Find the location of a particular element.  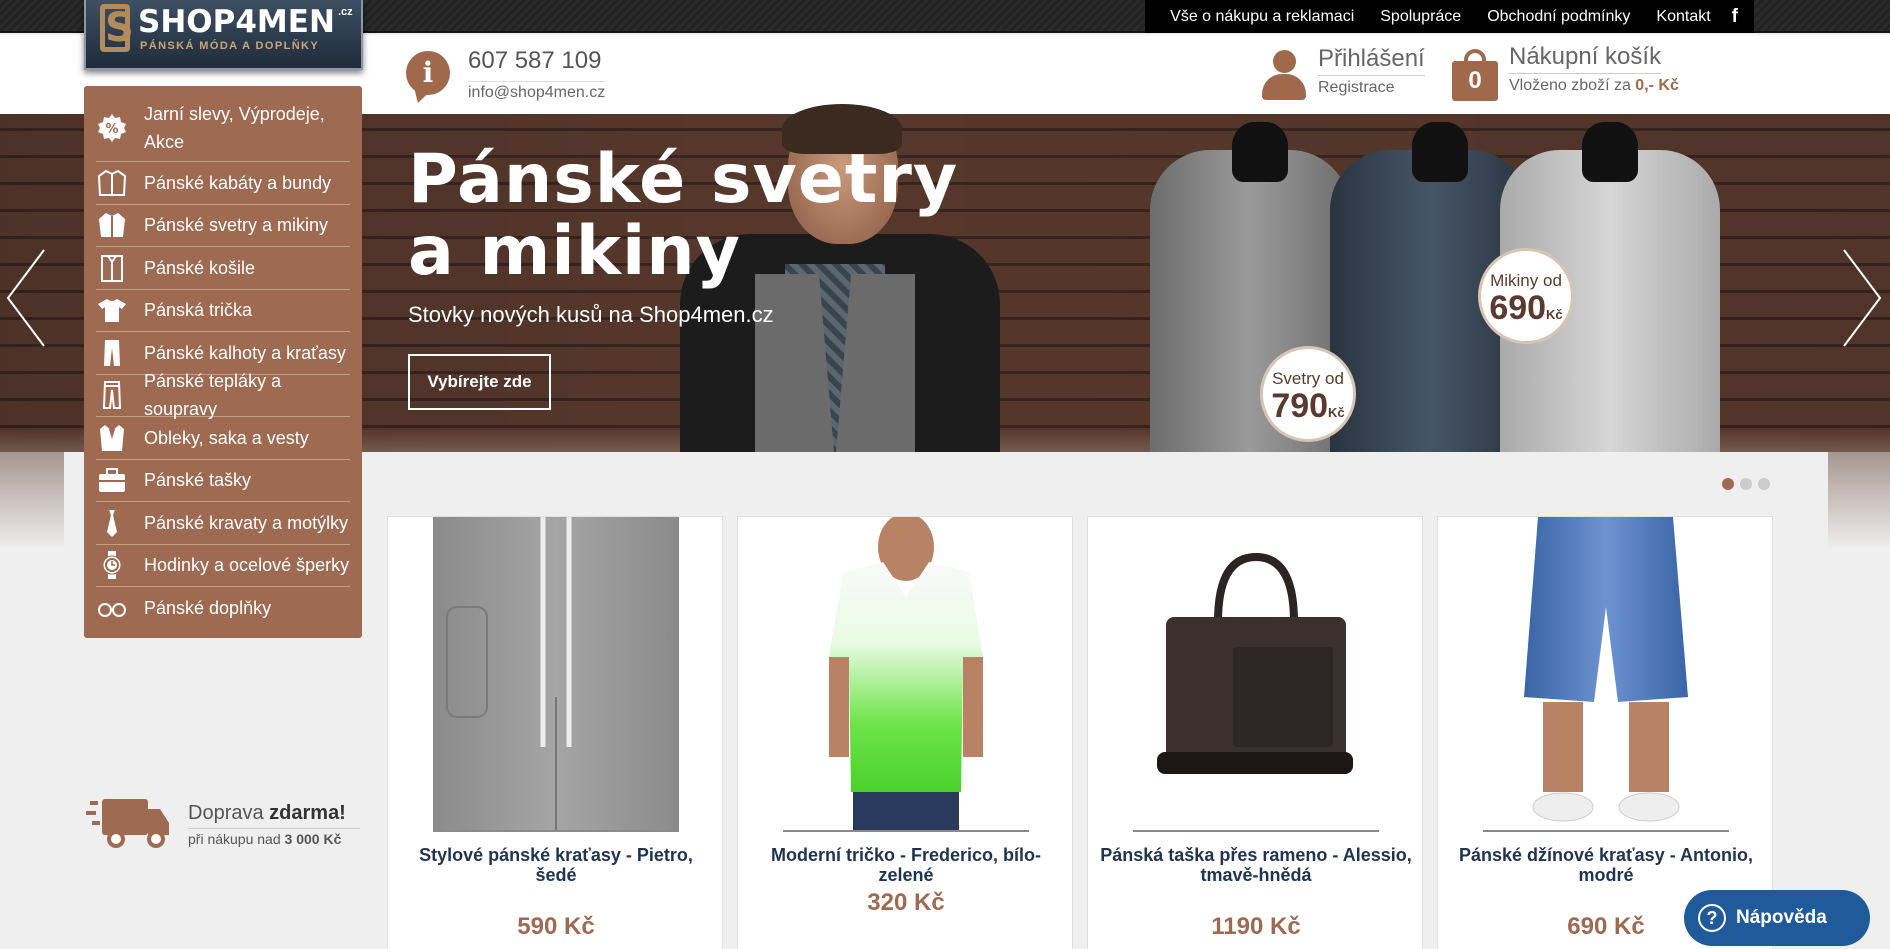

glasses-icon is located at coordinates (112, 608).